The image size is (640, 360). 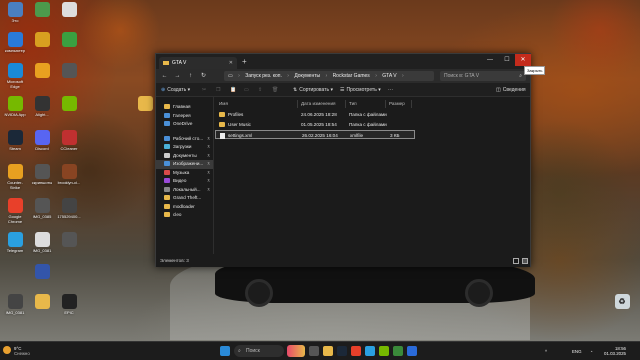 What do you see at coordinates (246, 90) in the screenshot?
I see `rename-icon: ▭` at bounding box center [246, 90].